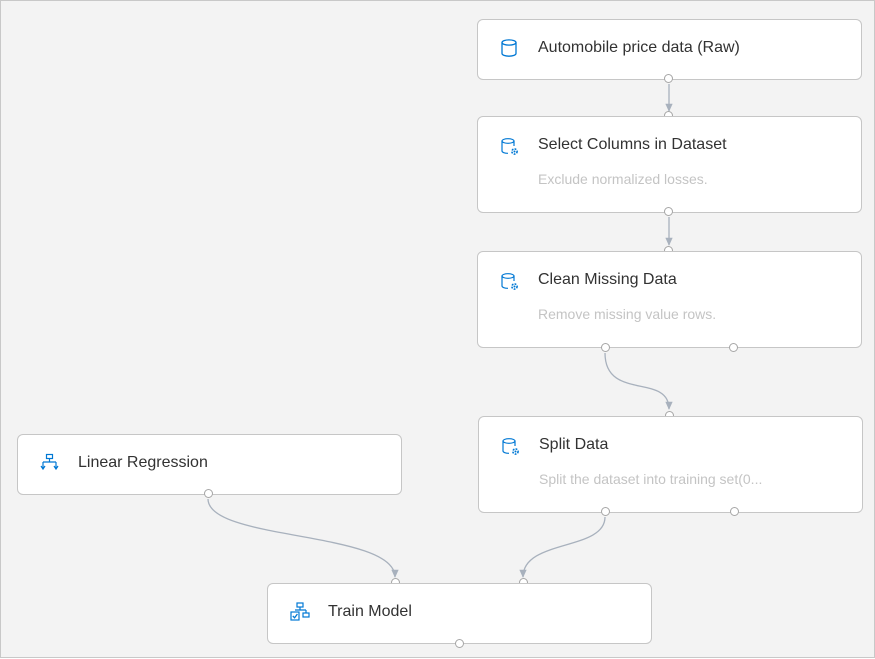 This screenshot has height=659, width=875. I want to click on node-title: Select Columns in Dataset, so click(632, 144).